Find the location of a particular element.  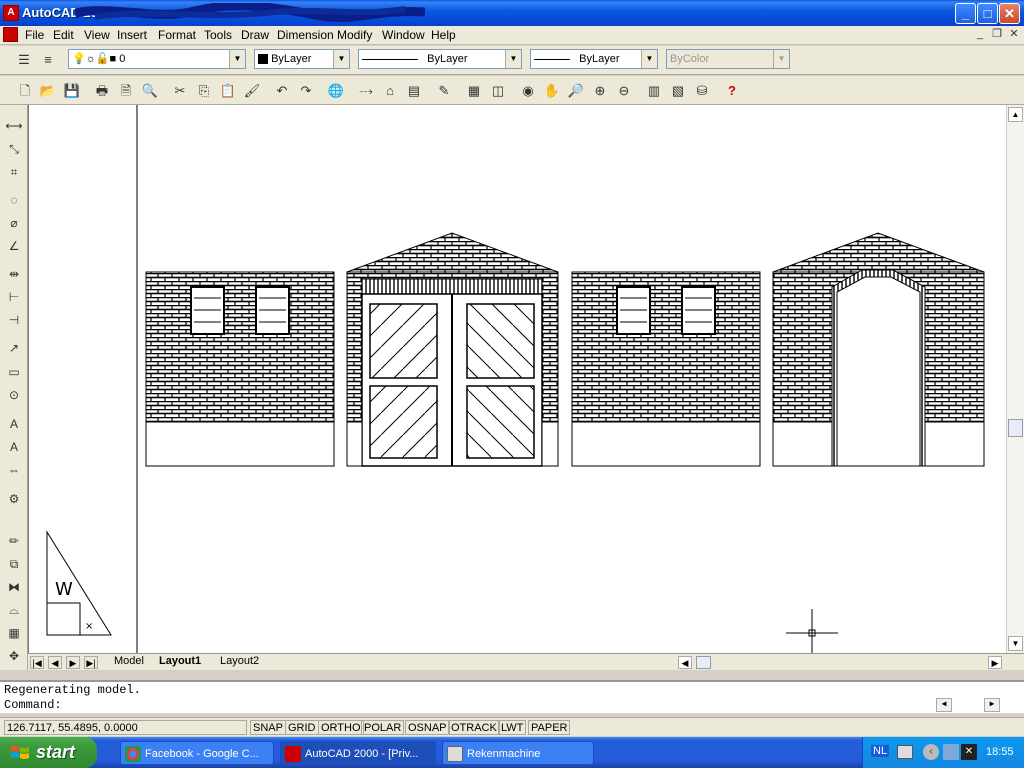

scroll-down-icon: ▼ is located at coordinates (1015, 643).